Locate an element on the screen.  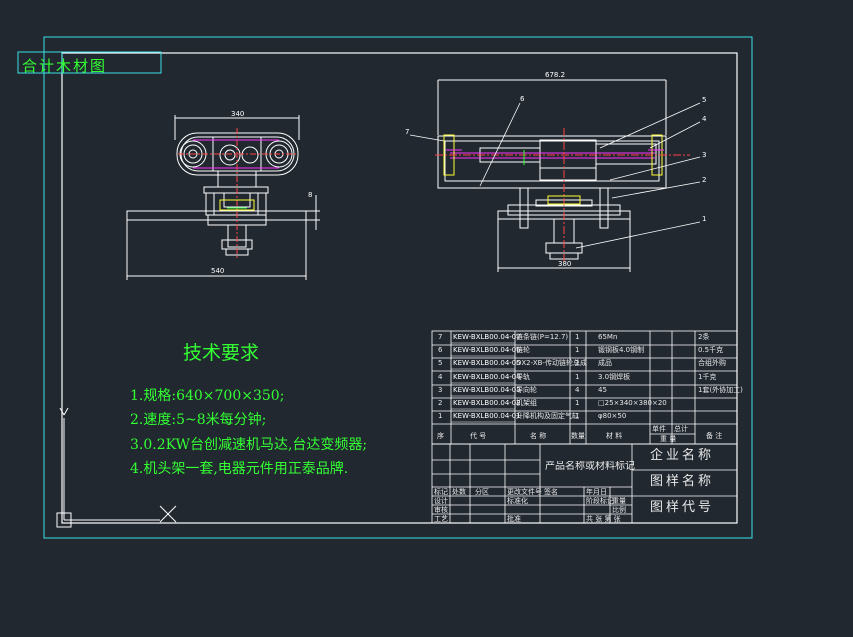
tb-sheet-label: 共 张 第 张 is located at coordinates (603, 519).